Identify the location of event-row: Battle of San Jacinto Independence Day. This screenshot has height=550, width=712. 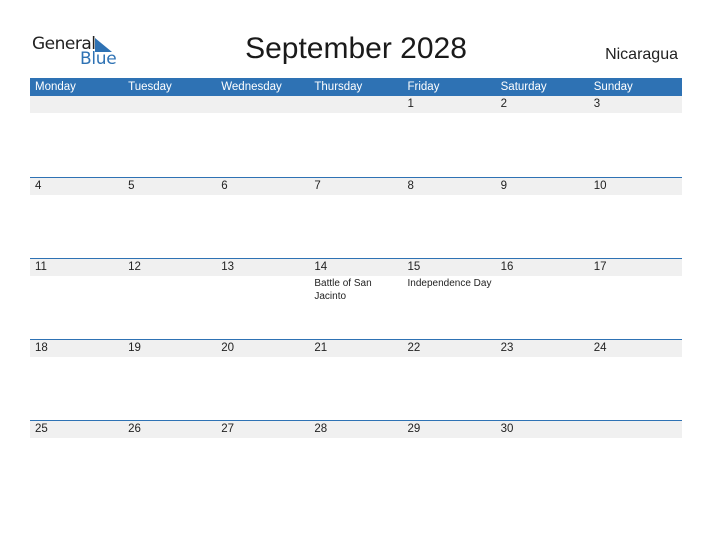
(356, 289).